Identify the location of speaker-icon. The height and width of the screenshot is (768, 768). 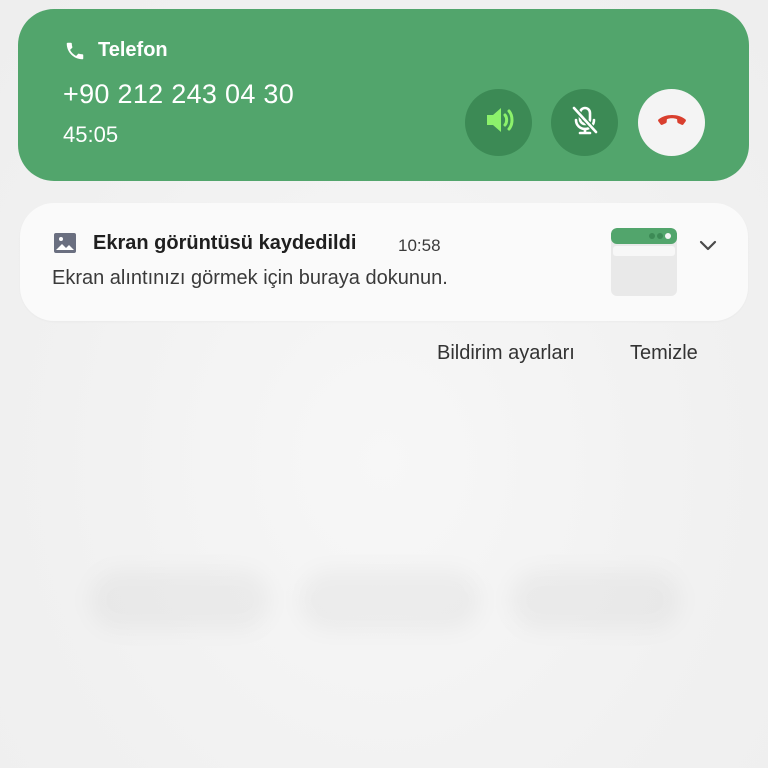
(499, 122).